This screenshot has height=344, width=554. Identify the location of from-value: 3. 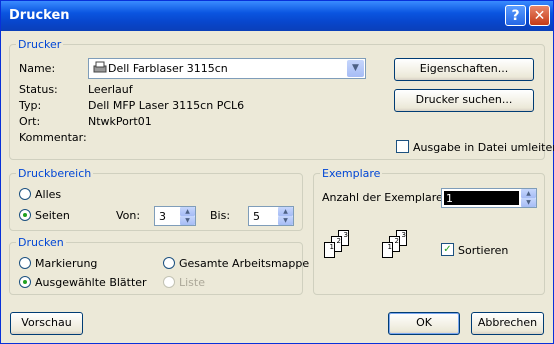
(162, 216).